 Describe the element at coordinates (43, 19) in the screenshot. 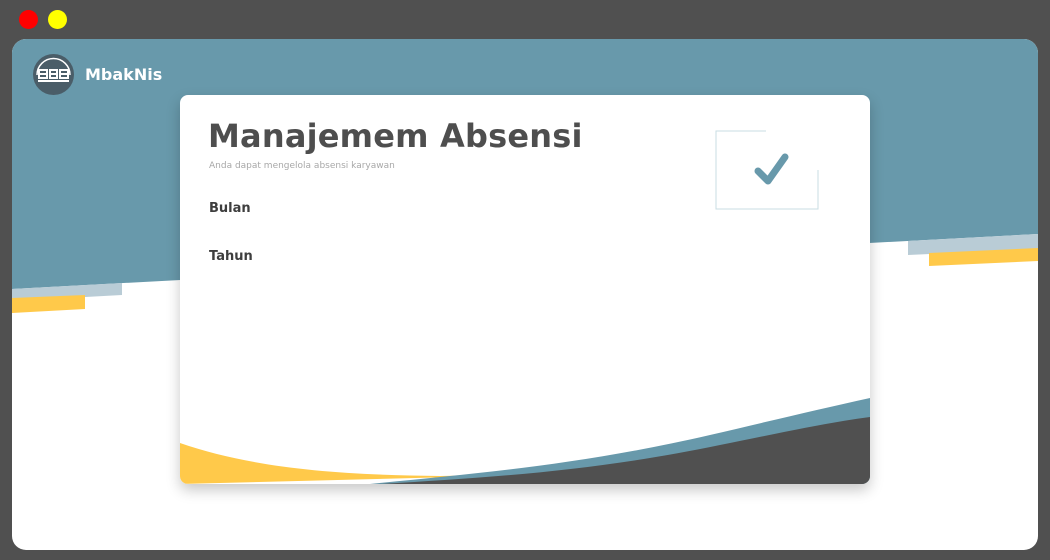

I see `window-controls` at that location.